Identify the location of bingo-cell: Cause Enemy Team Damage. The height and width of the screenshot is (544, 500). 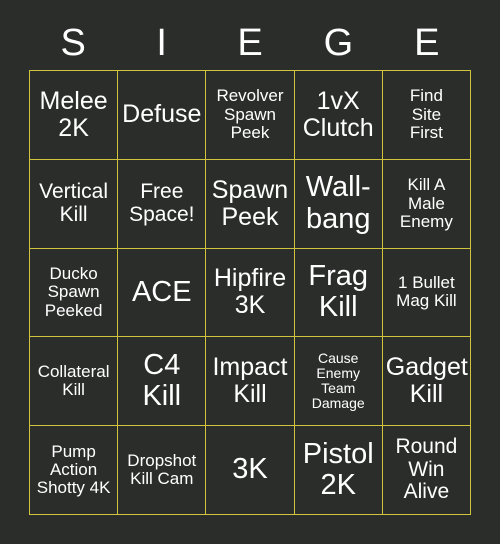
(338, 382).